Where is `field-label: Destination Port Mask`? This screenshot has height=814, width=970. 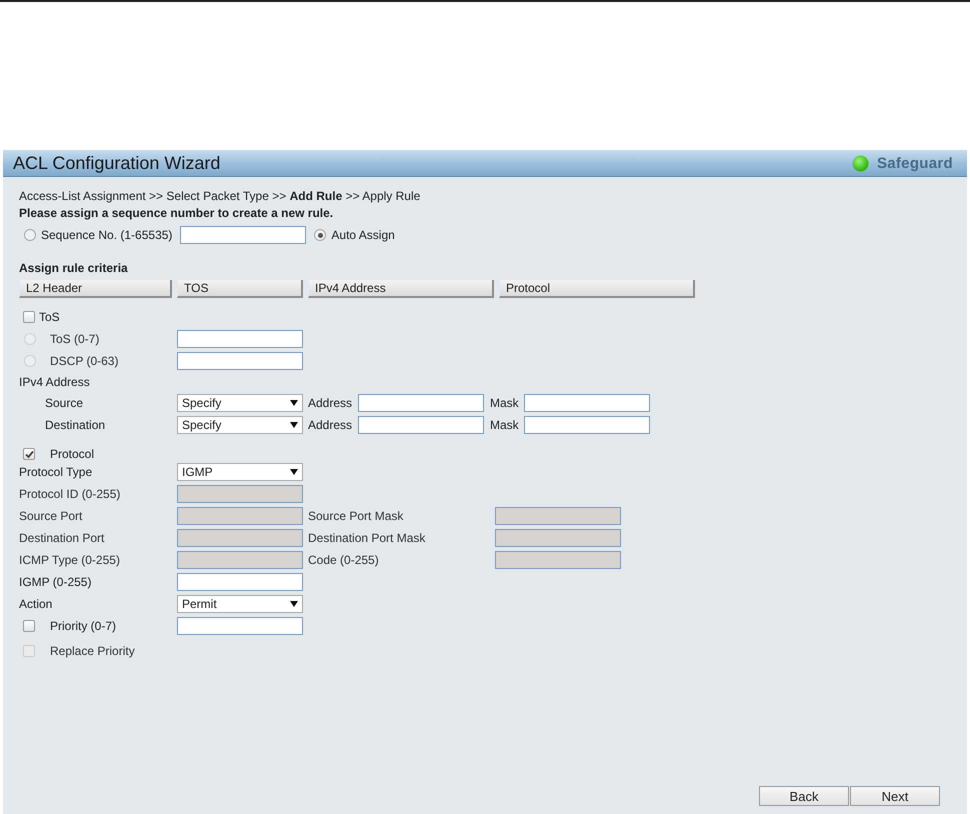
field-label: Destination Port Mask is located at coordinates (366, 538).